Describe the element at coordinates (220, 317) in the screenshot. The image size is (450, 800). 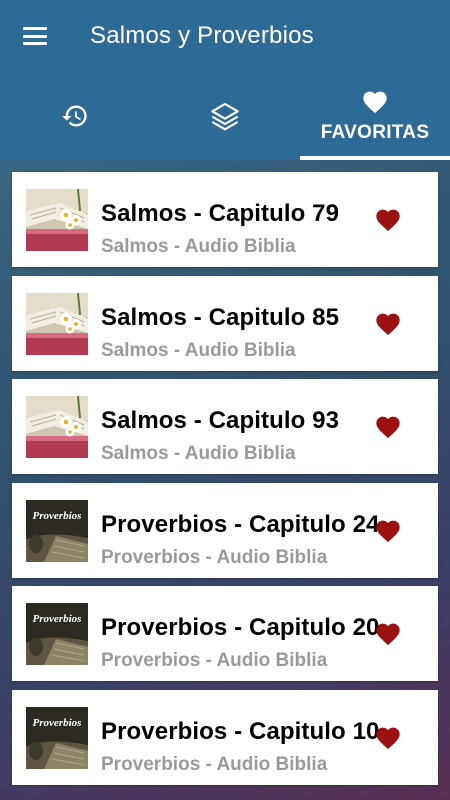
I see `item-title: Salmos - Capitulo 85` at that location.